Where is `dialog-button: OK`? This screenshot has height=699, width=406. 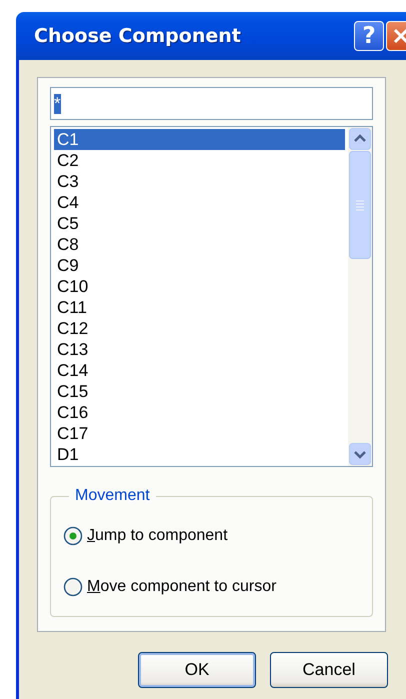
dialog-button: OK is located at coordinates (197, 670).